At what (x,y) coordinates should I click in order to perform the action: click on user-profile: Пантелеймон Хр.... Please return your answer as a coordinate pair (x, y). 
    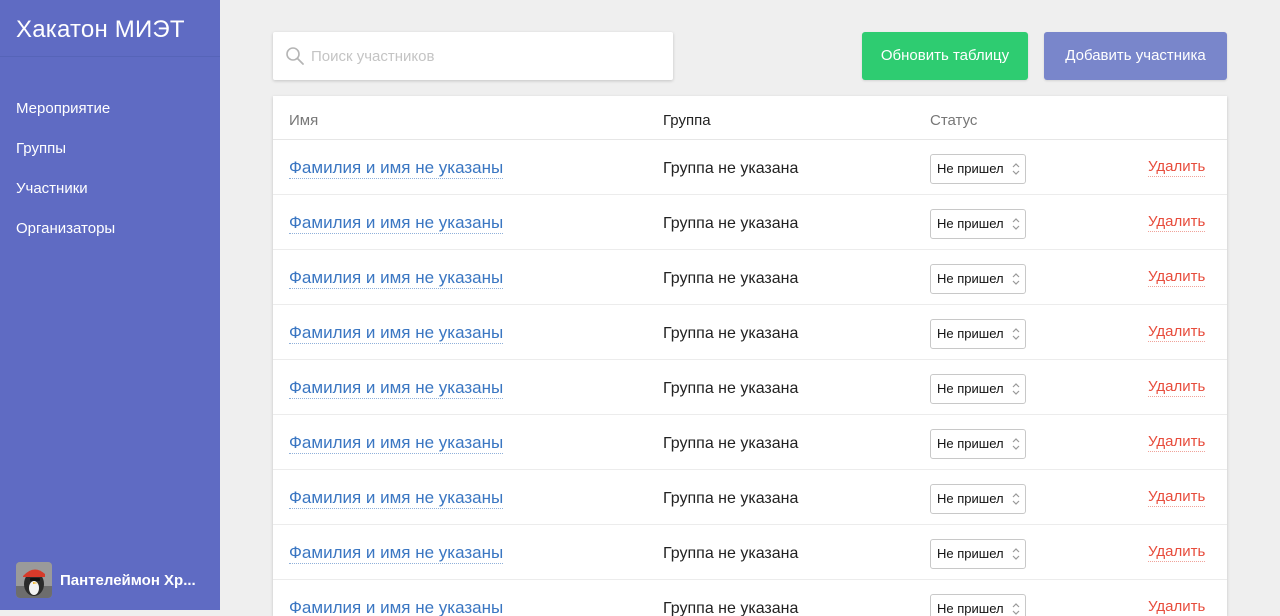
    Looking at the image, I should click on (114, 580).